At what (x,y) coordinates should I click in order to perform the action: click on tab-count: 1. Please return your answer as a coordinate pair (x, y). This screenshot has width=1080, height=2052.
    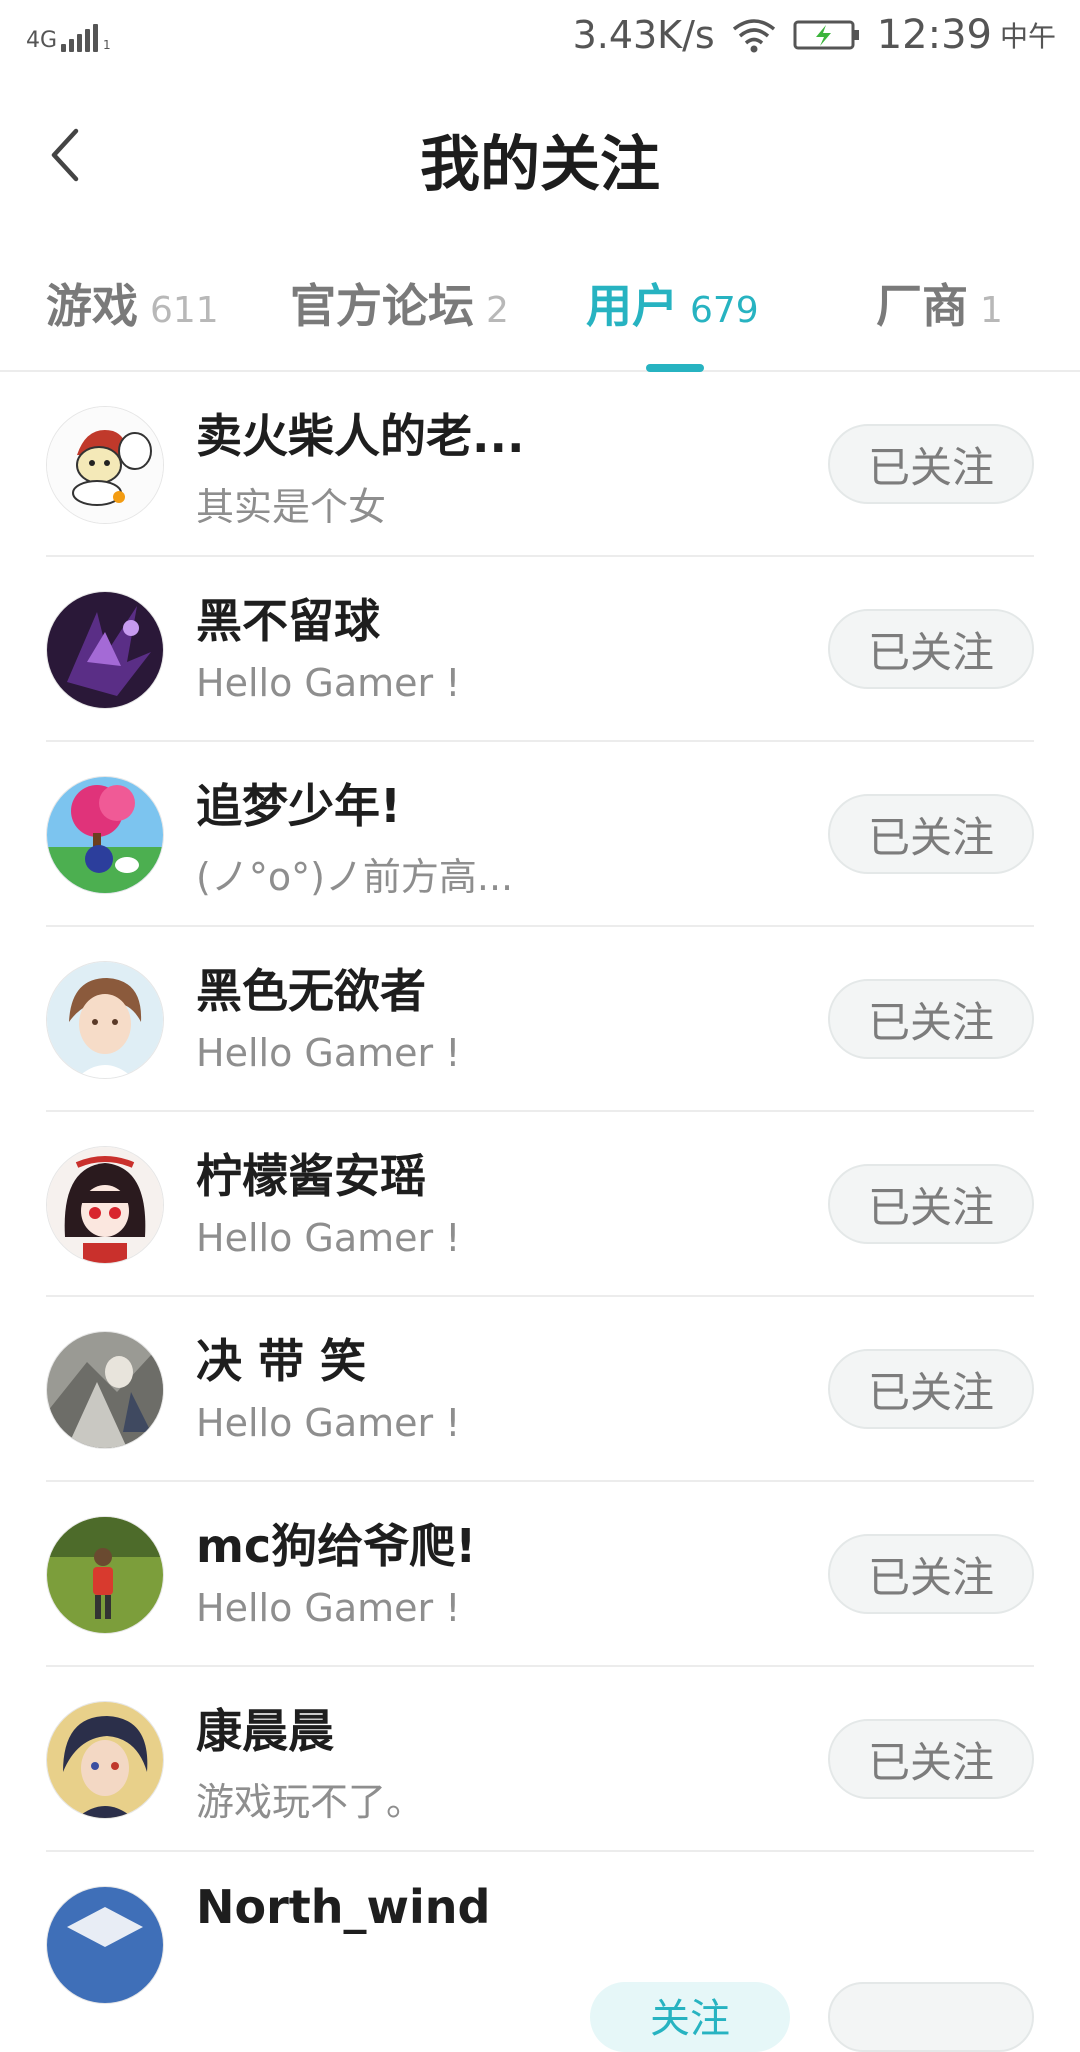
    Looking at the image, I should click on (991, 310).